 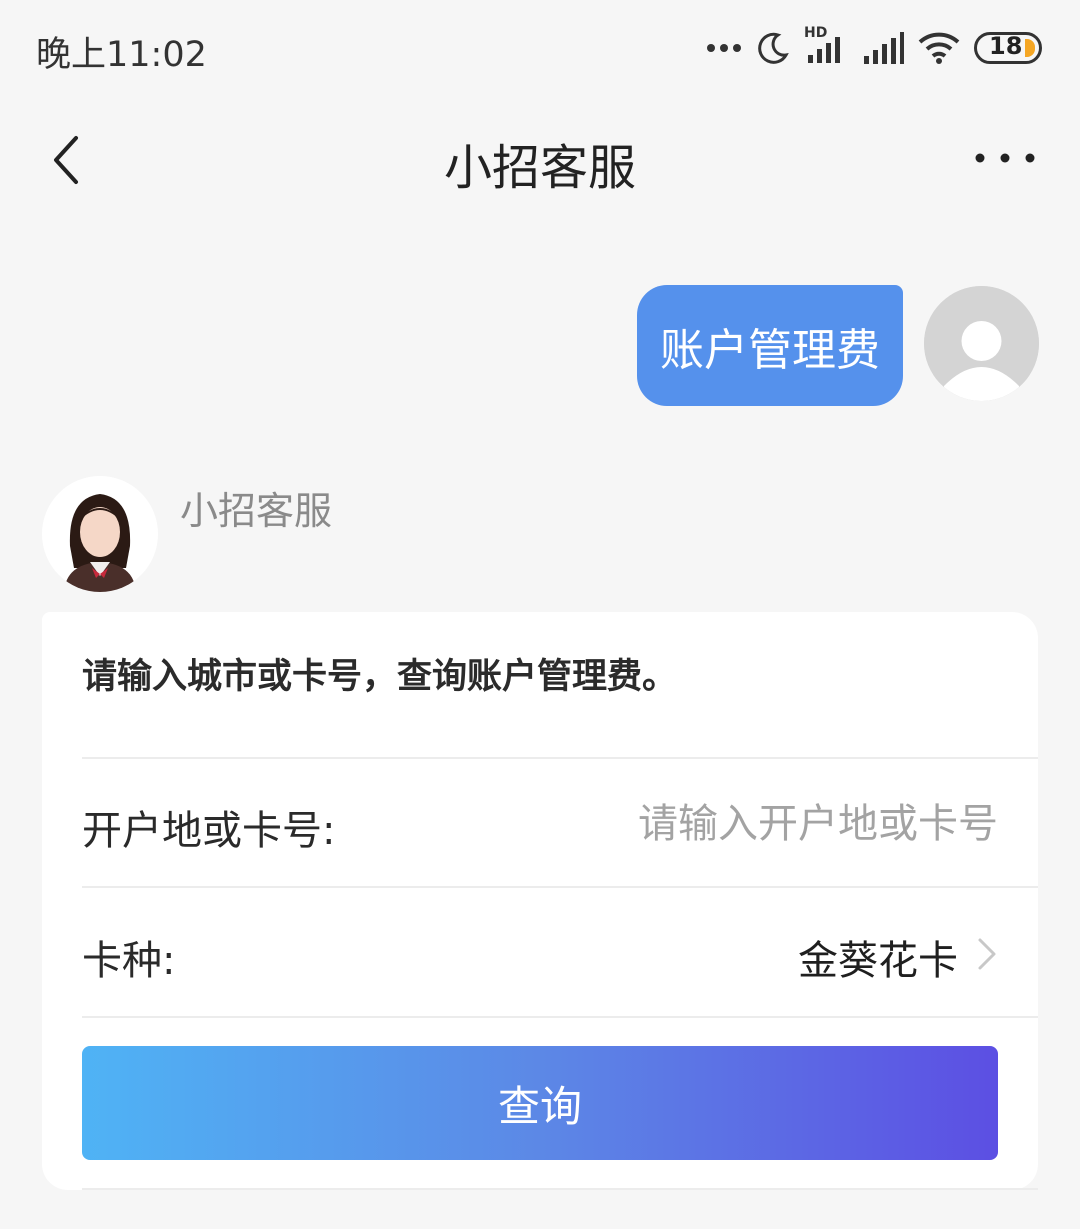 What do you see at coordinates (773, 48) in the screenshot?
I see `moon-icon` at bounding box center [773, 48].